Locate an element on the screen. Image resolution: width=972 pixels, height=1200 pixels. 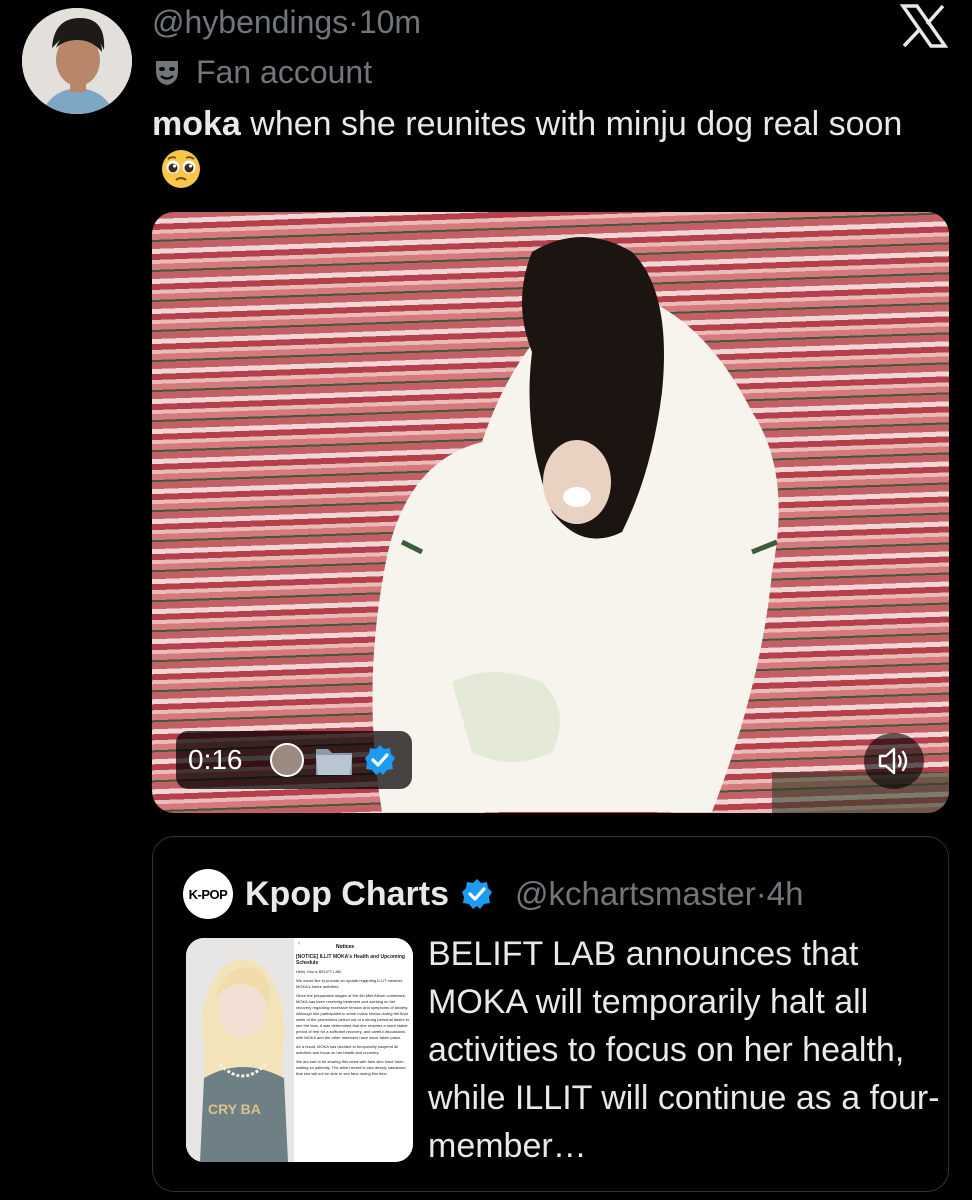
tweet-header: @hybendings·10m is located at coordinates (286, 22).